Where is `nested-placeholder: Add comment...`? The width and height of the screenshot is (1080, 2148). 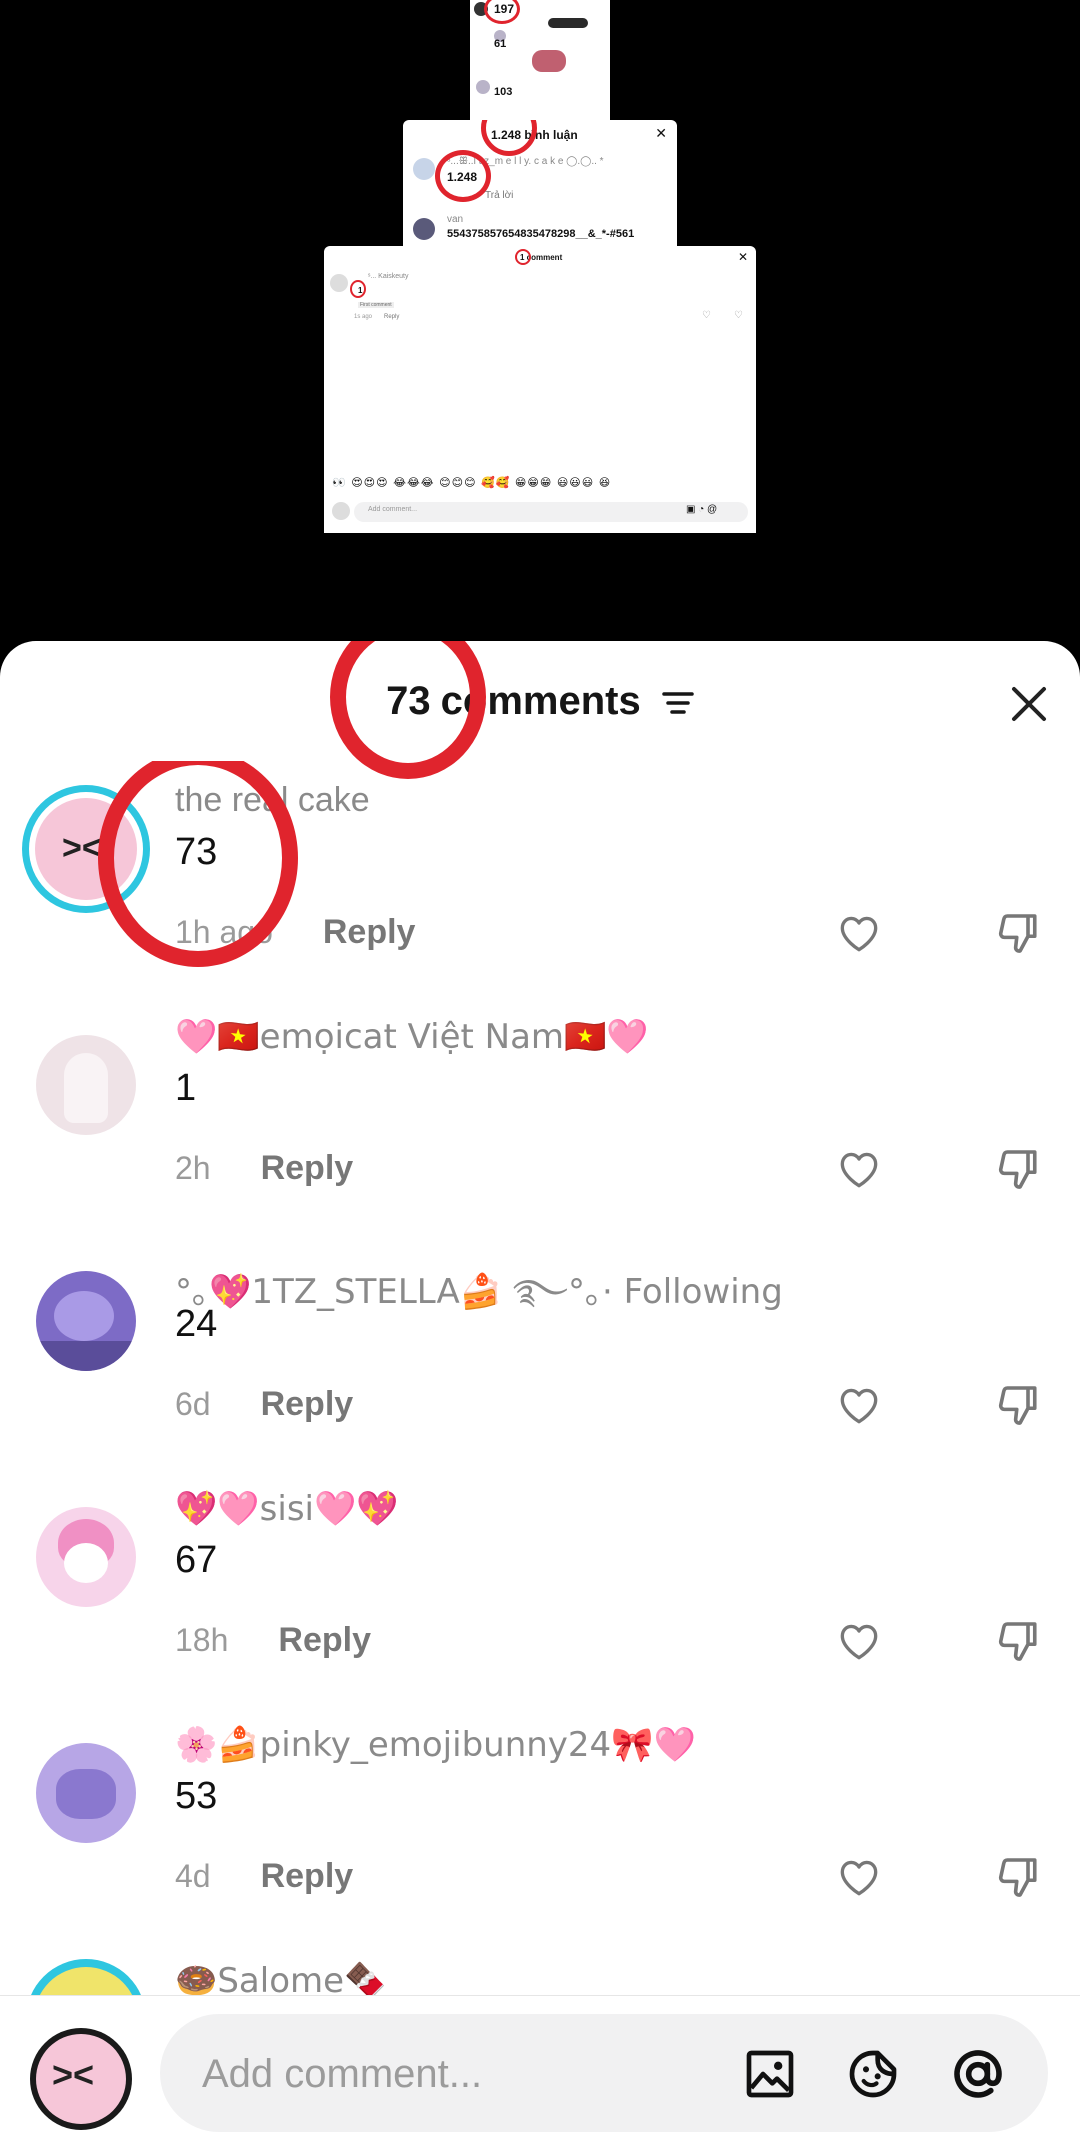 nested-placeholder: Add comment... is located at coordinates (393, 509).